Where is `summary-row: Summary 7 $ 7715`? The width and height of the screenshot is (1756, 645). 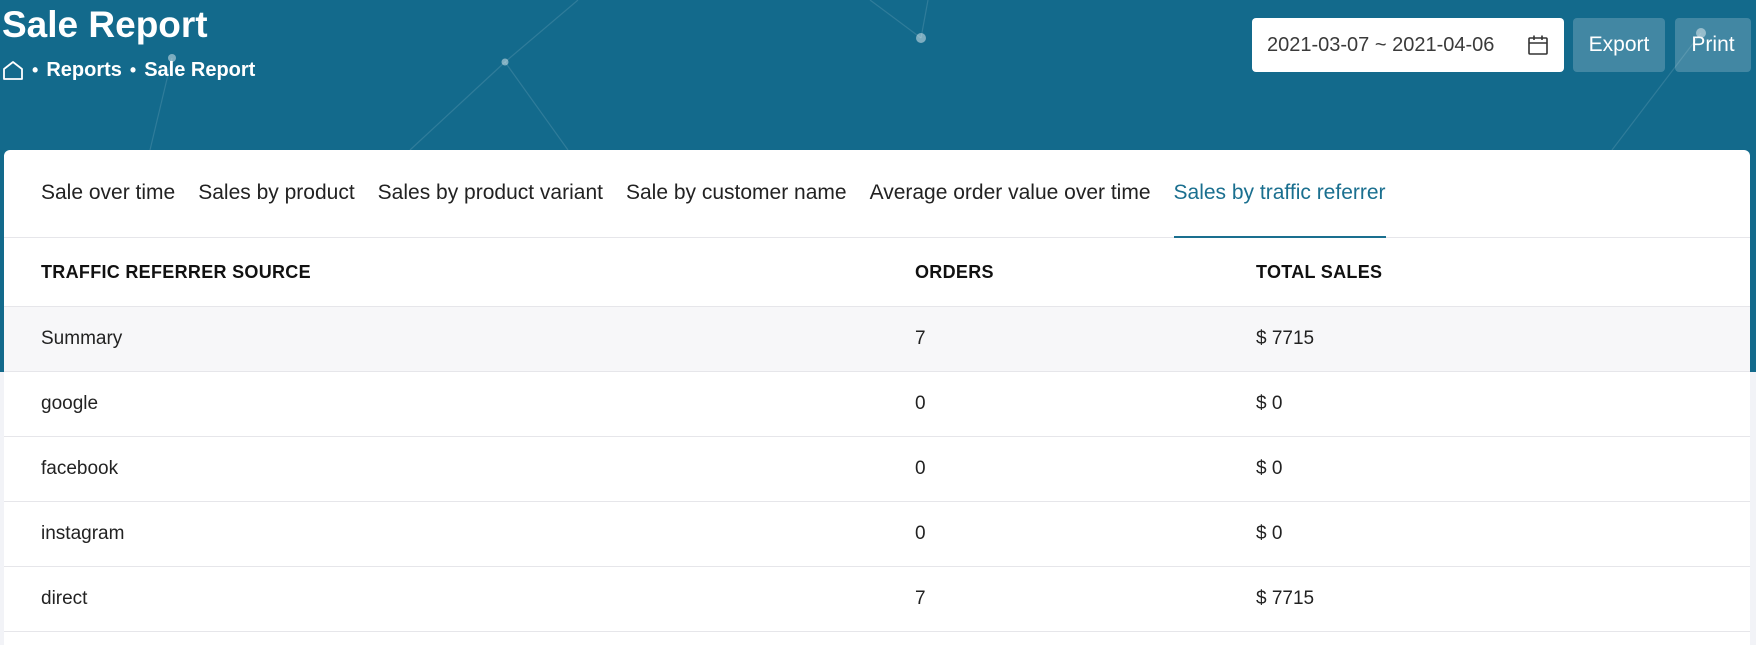 summary-row: Summary 7 $ 7715 is located at coordinates (877, 339).